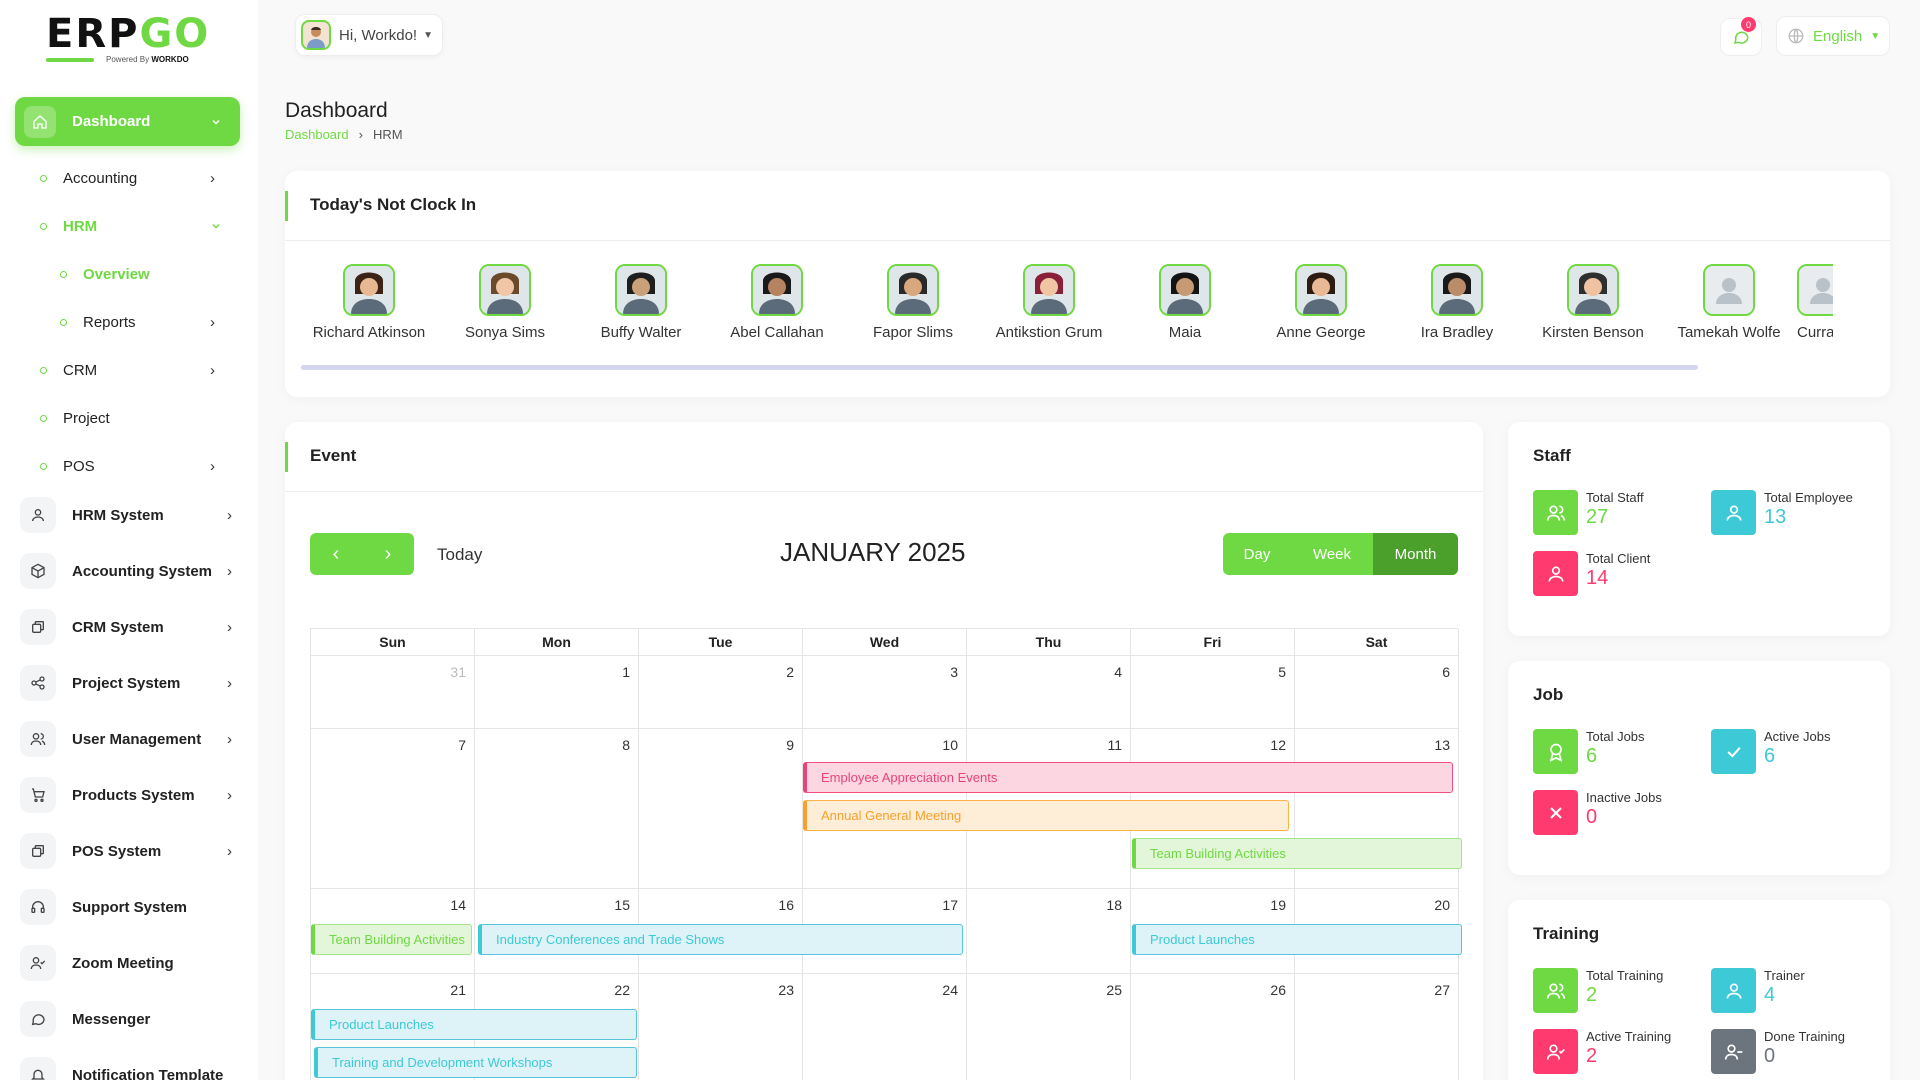  Describe the element at coordinates (720, 939) in the screenshot. I see `calendar-event: Industry Conferences and Trade Shows` at that location.